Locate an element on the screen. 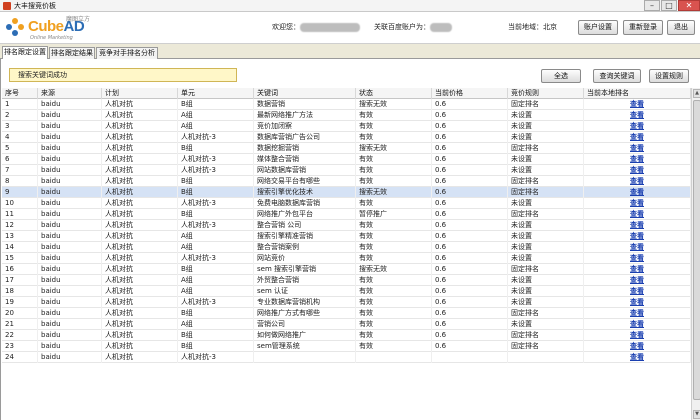 This screenshot has width=700, height=420. scroll-up-icon: ▲ is located at coordinates (696, 93).